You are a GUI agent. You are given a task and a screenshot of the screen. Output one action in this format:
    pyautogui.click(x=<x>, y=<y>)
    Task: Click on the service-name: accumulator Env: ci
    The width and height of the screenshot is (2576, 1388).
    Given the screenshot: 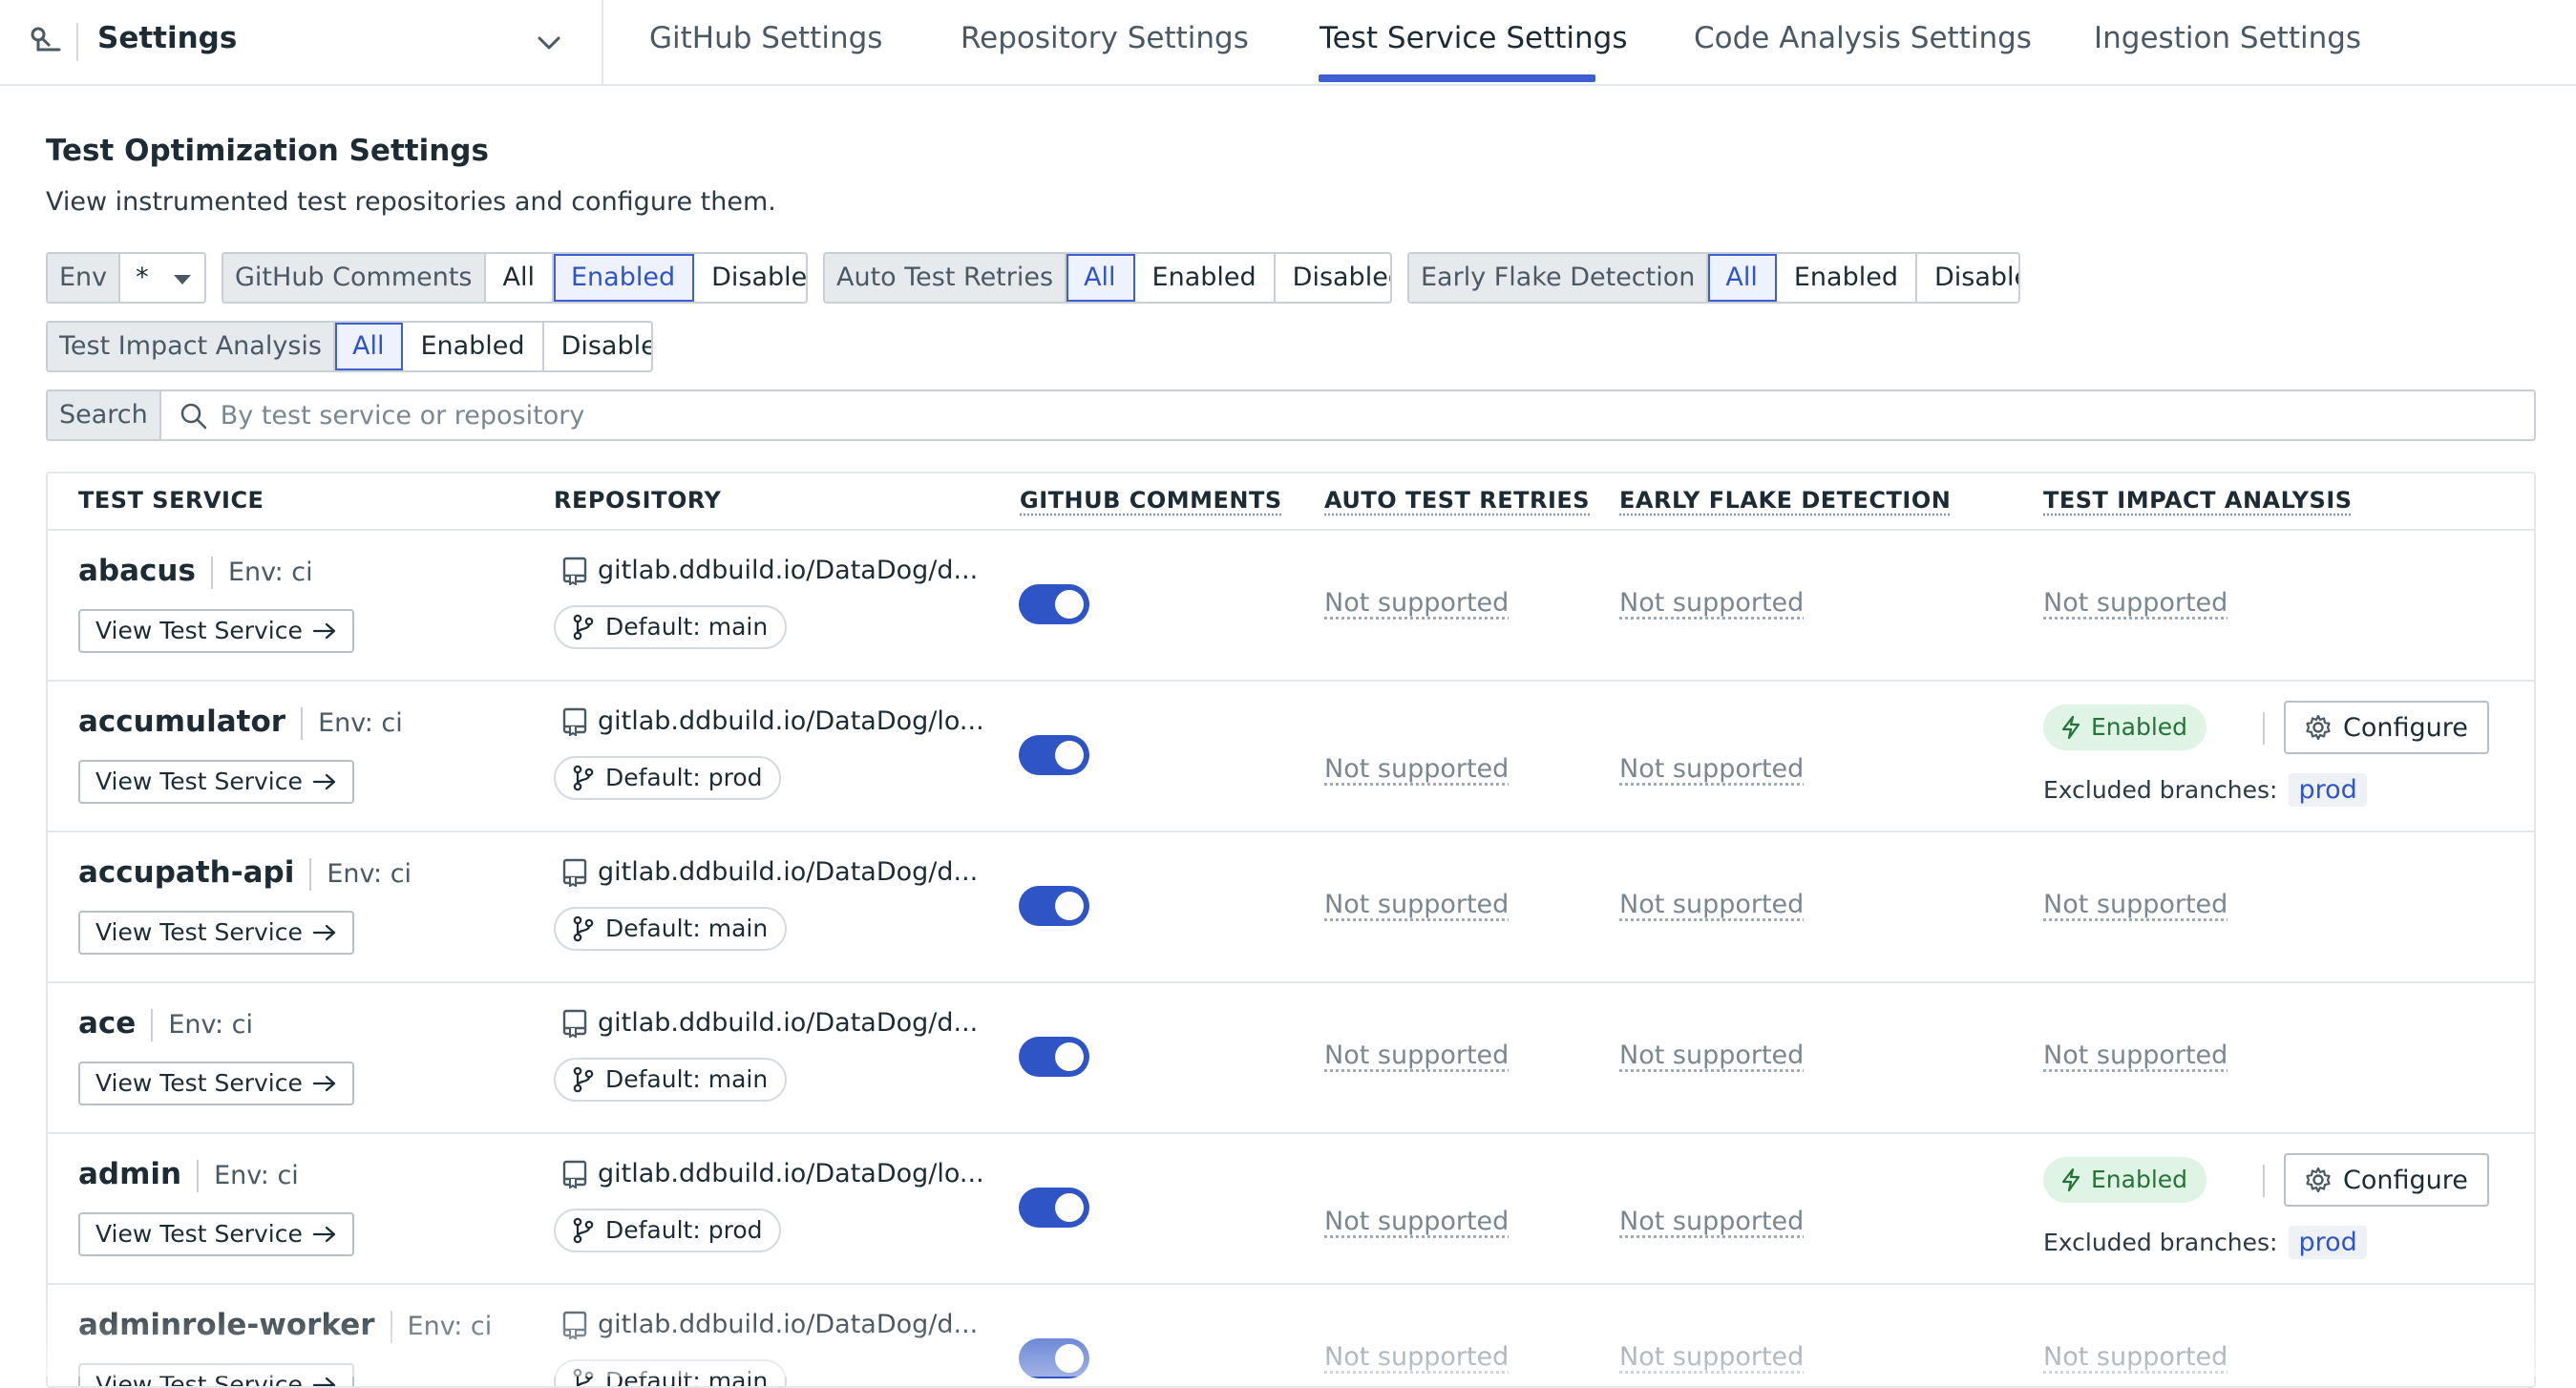 What is the action you would take?
    pyautogui.click(x=240, y=722)
    